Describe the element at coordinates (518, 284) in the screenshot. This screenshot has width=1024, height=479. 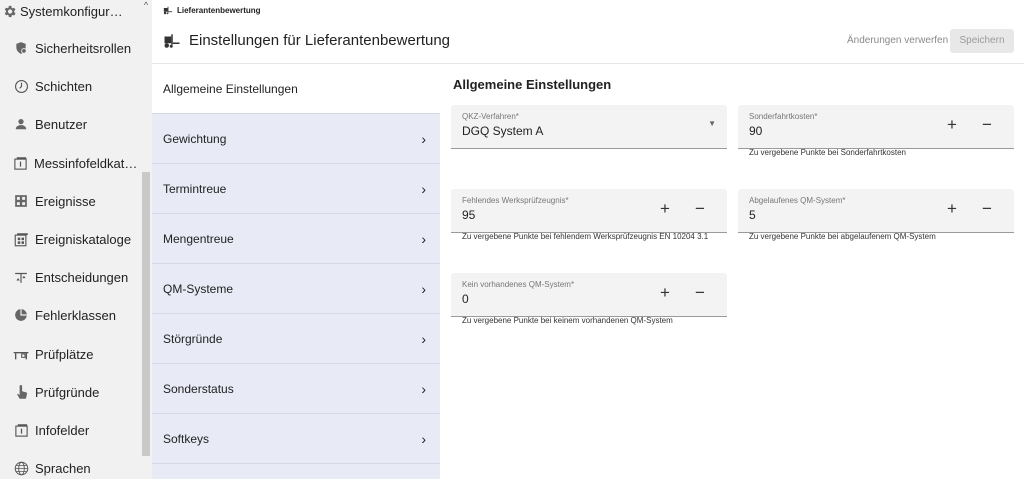
I see `field-label: Kein vorhandenes QM-System*` at that location.